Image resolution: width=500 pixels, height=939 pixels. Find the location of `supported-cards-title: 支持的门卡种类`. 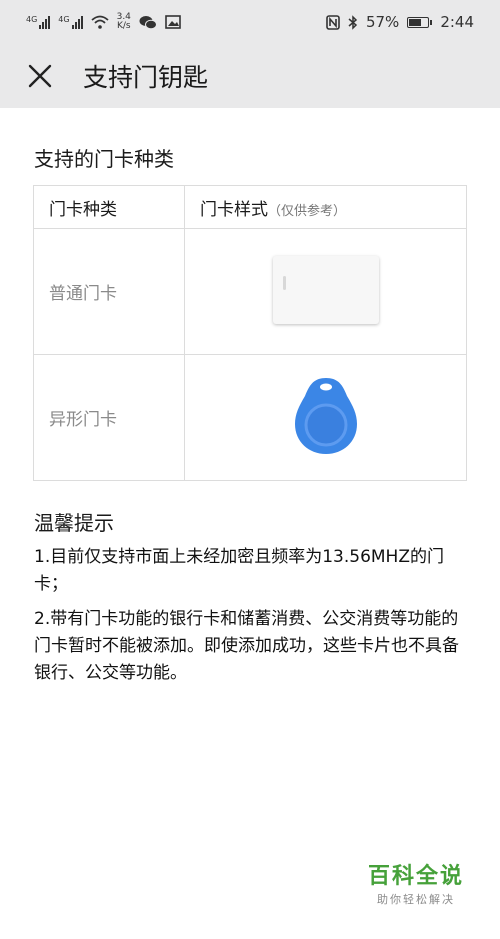

supported-cards-title: 支持的门卡种类 is located at coordinates (104, 159).